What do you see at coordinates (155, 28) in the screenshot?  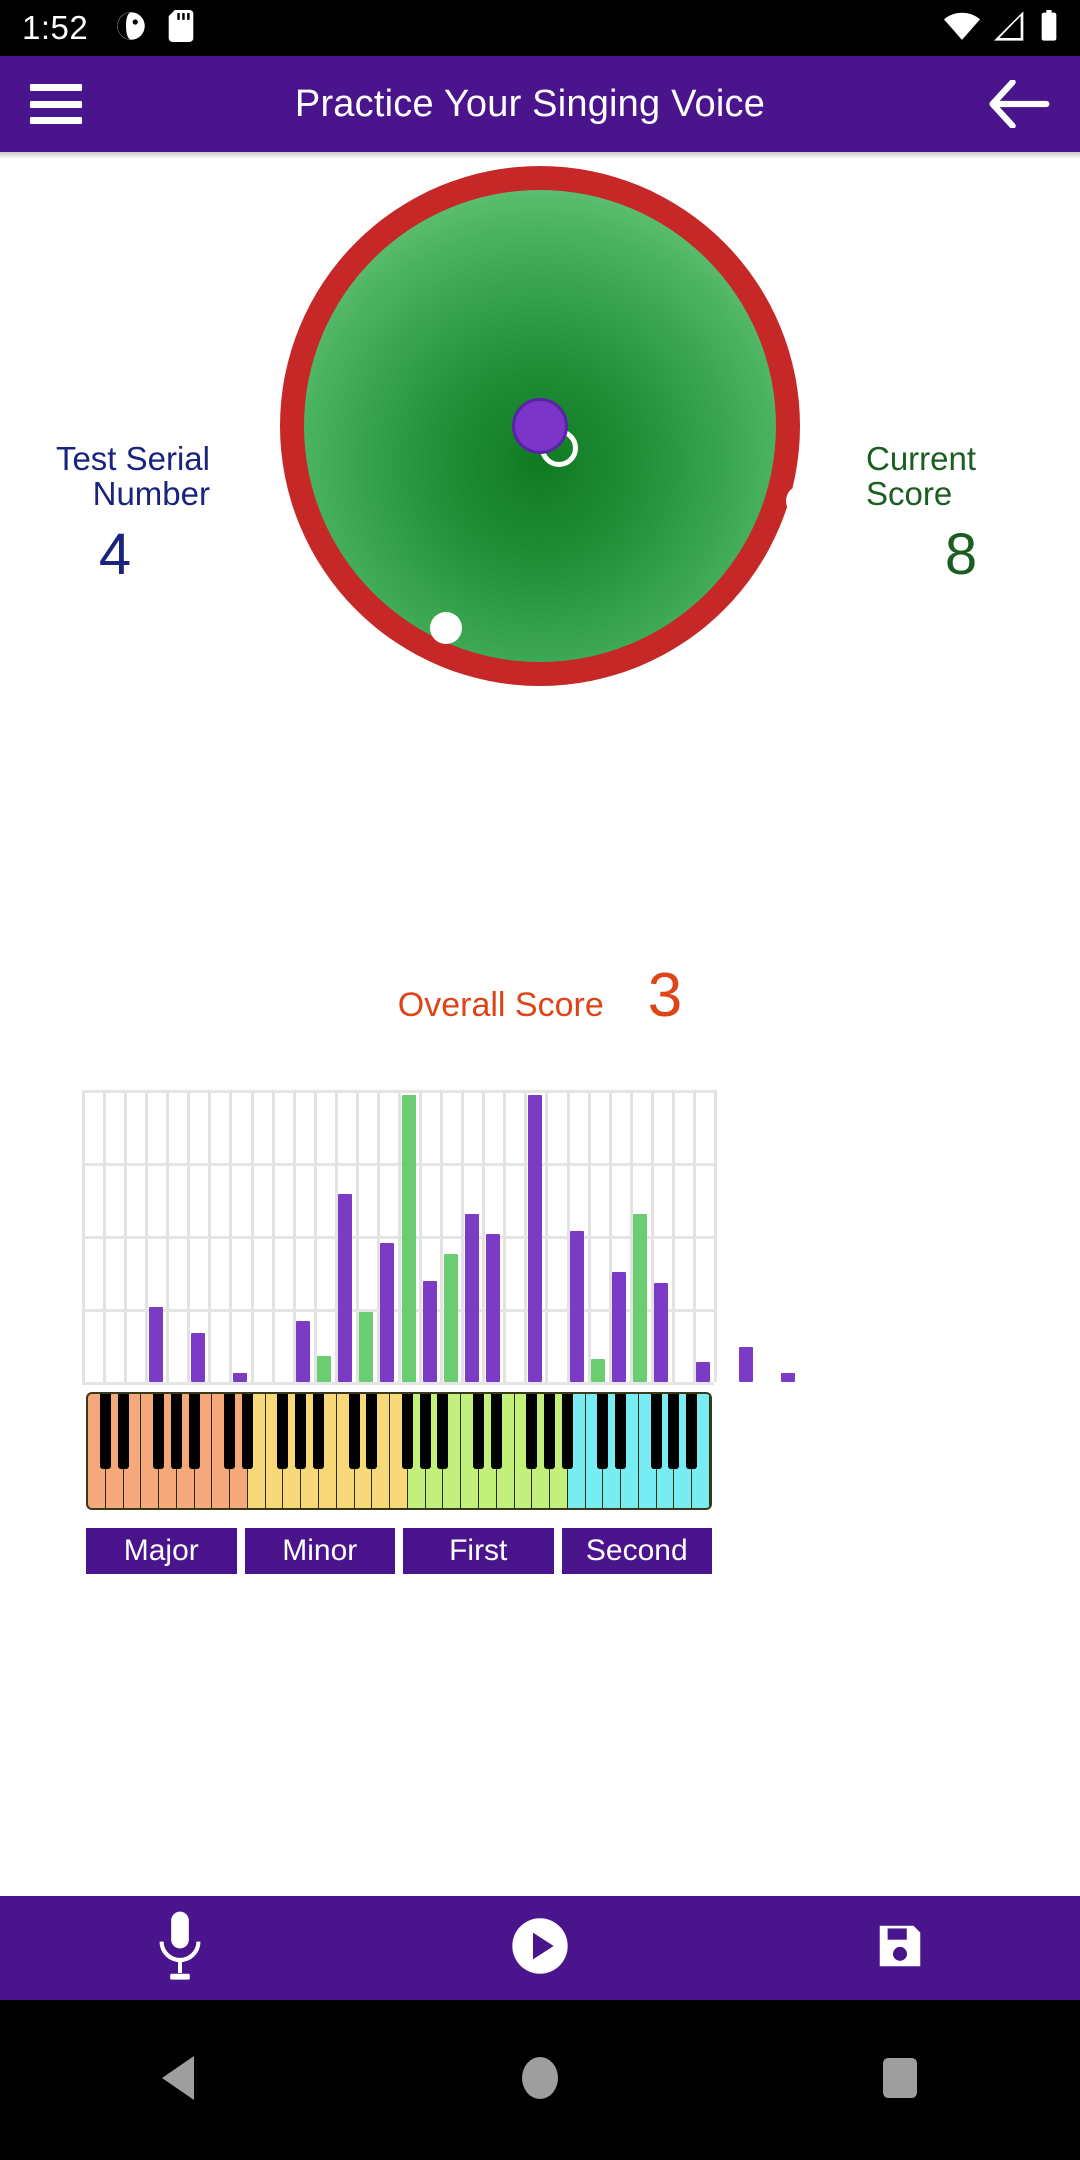 I see `status-bar-notification-icons` at bounding box center [155, 28].